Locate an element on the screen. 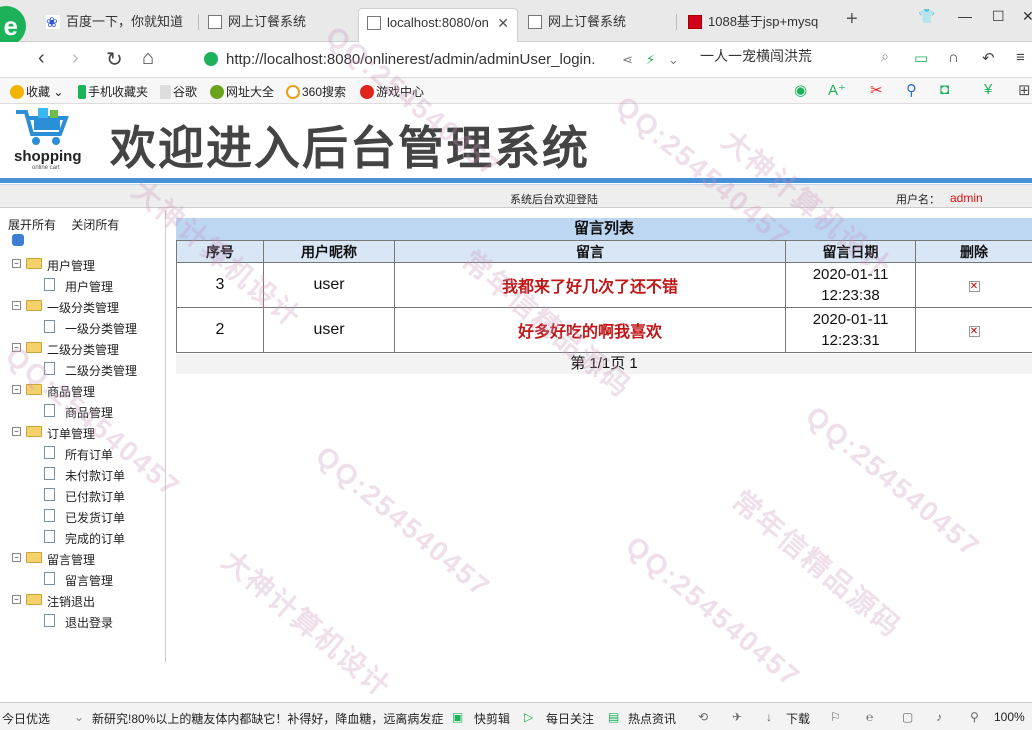 The height and width of the screenshot is (730, 1032). apps-icon: ⊞ is located at coordinates (1024, 90).